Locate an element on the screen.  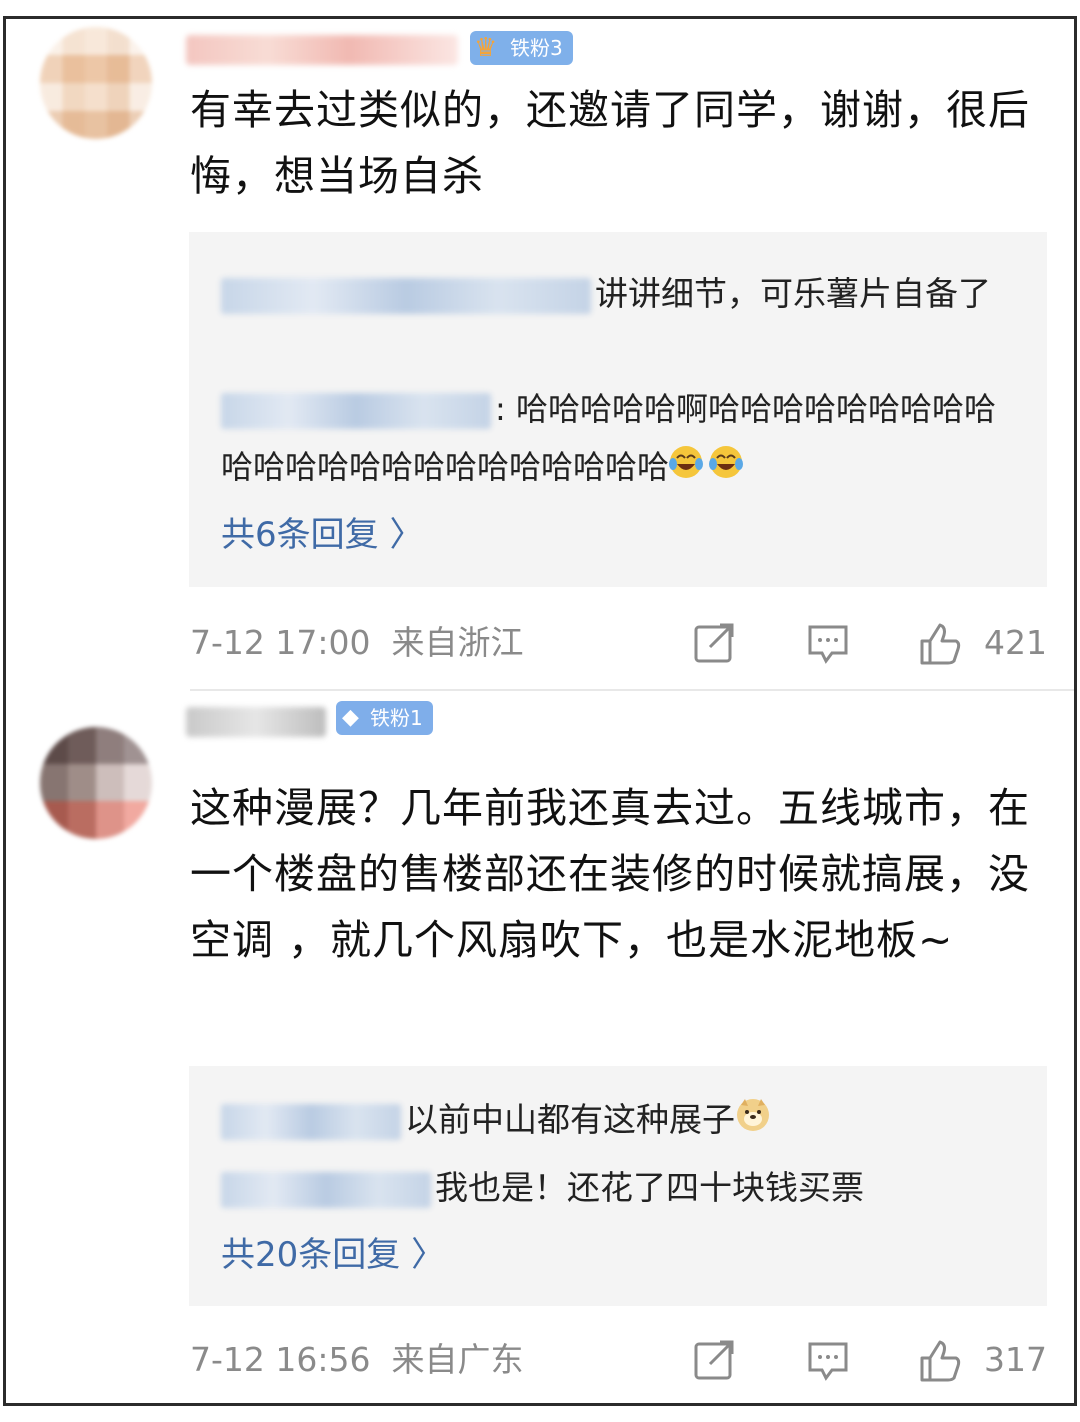
like-count: 421 is located at coordinates (1015, 642).